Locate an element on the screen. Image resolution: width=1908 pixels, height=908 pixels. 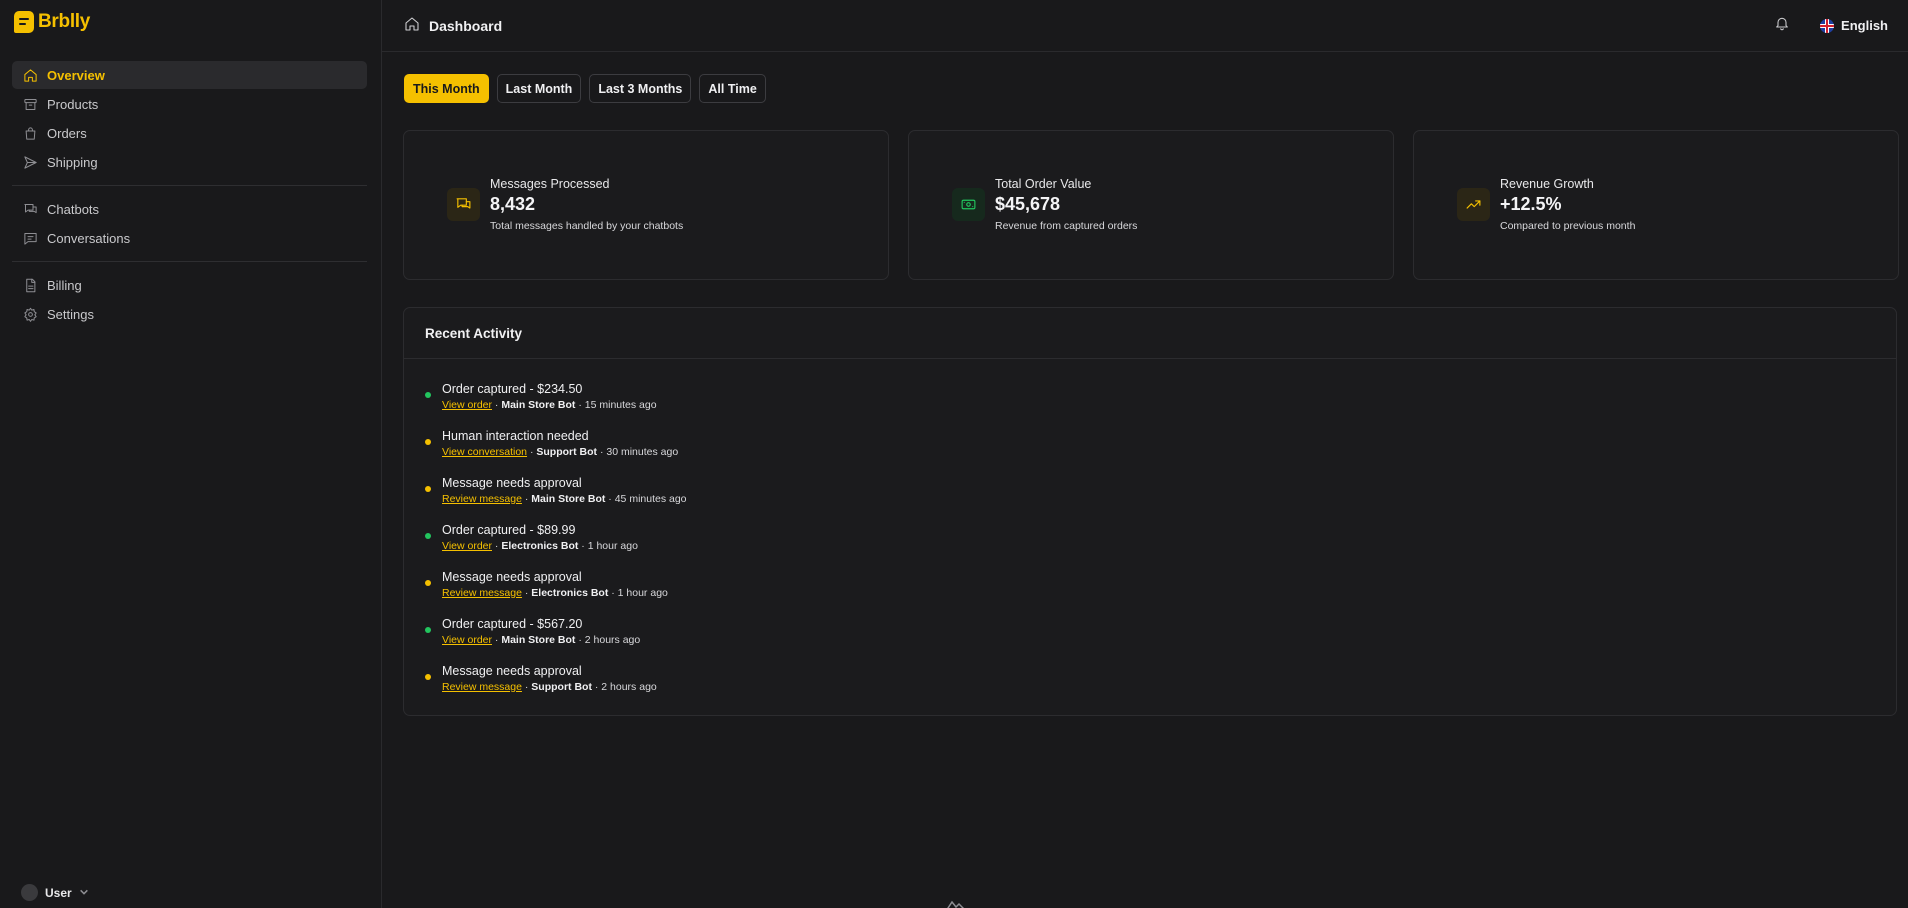
panel-title: Recent Activity is located at coordinates (1150, 333).